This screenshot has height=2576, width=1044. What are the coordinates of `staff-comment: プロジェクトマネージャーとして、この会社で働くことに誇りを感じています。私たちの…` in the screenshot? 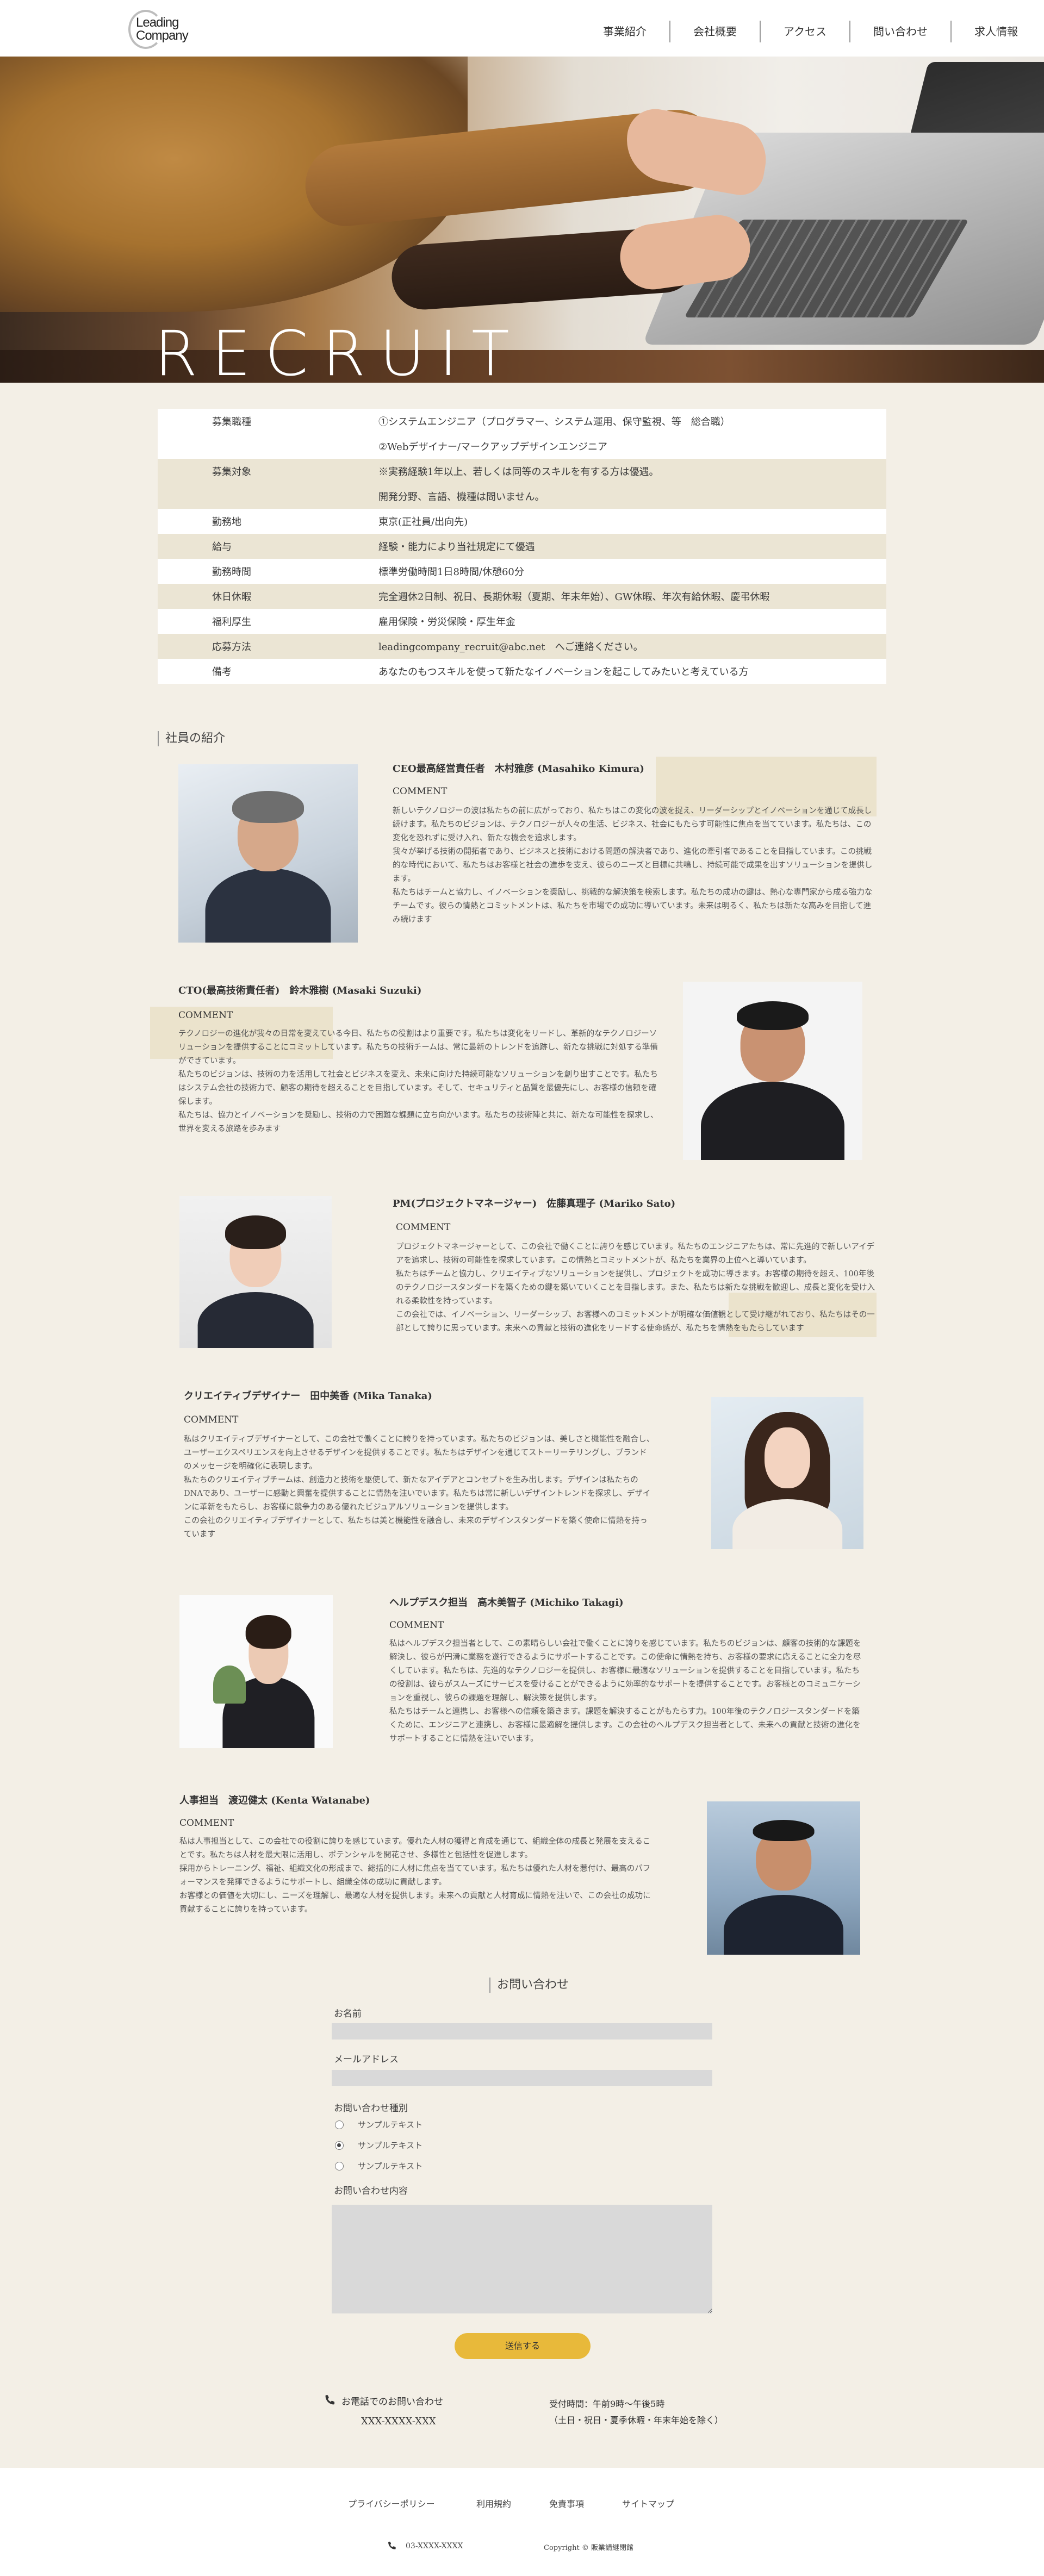 It's located at (636, 1288).